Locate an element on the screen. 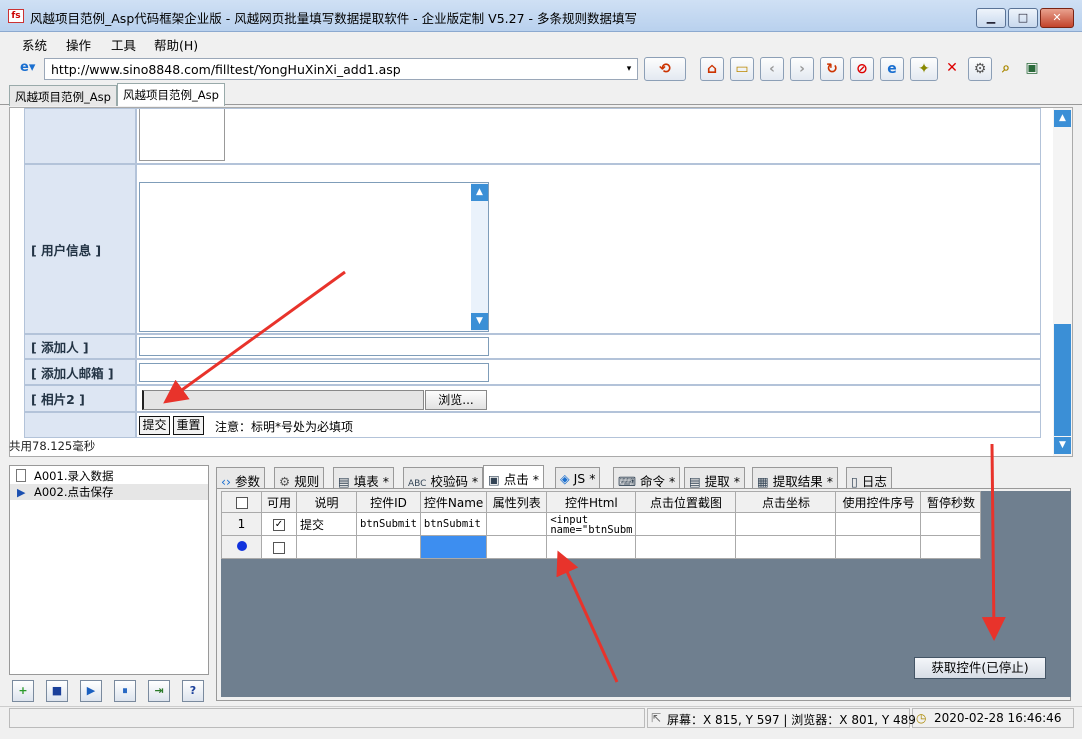  control-html-cell is located at coordinates (591, 547).